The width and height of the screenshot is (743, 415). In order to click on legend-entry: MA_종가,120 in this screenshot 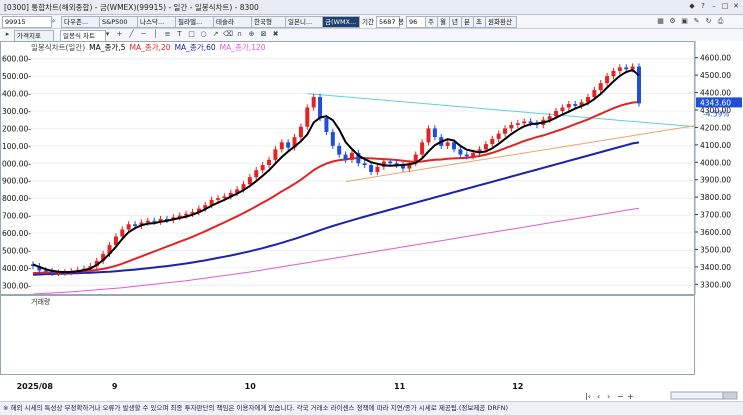, I will do `click(243, 47)`.